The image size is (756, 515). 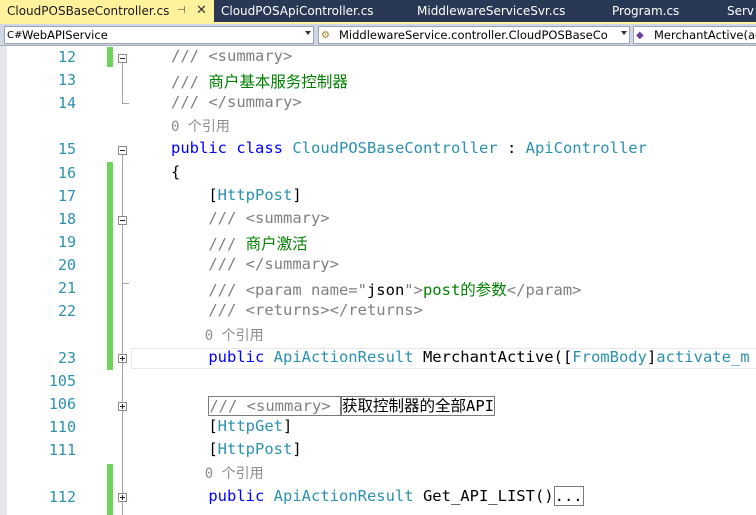 I want to click on line-number: 20, so click(x=66, y=265).